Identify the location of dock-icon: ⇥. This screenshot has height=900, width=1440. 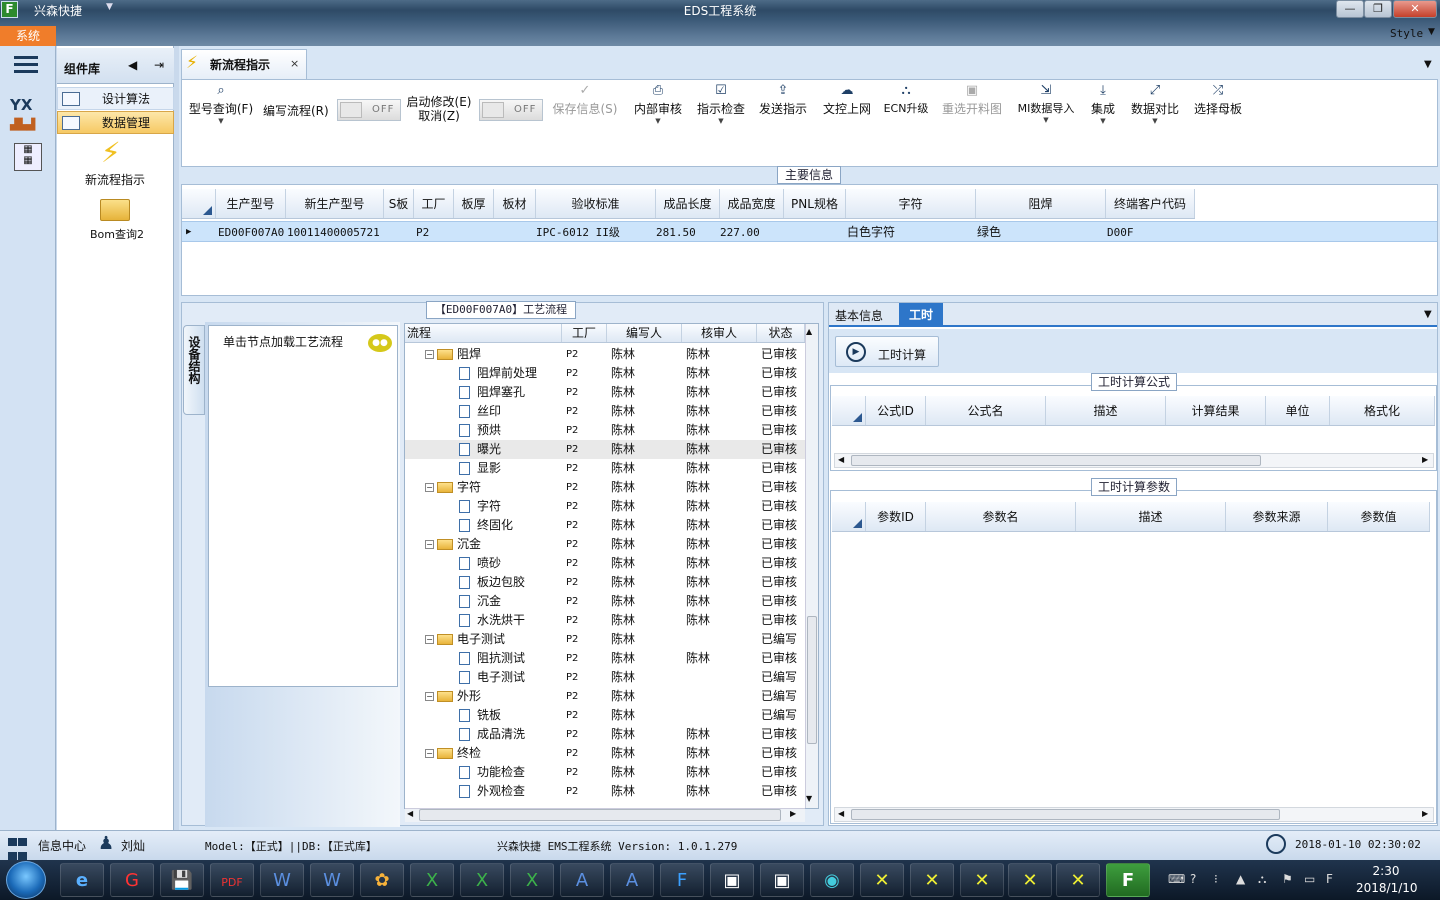
(159, 65).